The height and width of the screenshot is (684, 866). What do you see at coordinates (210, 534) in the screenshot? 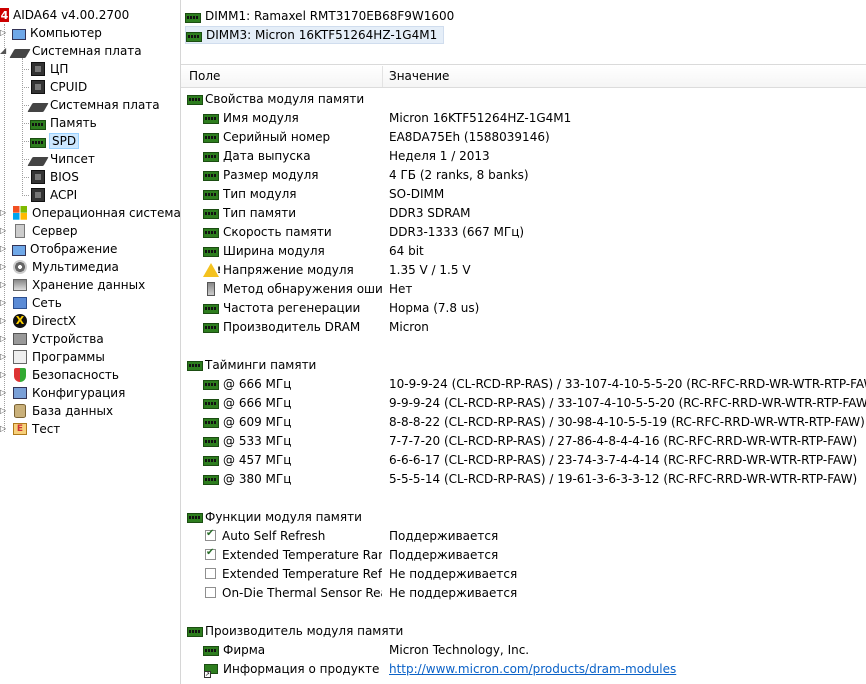
I see `checked-checkbox-icon` at bounding box center [210, 534].